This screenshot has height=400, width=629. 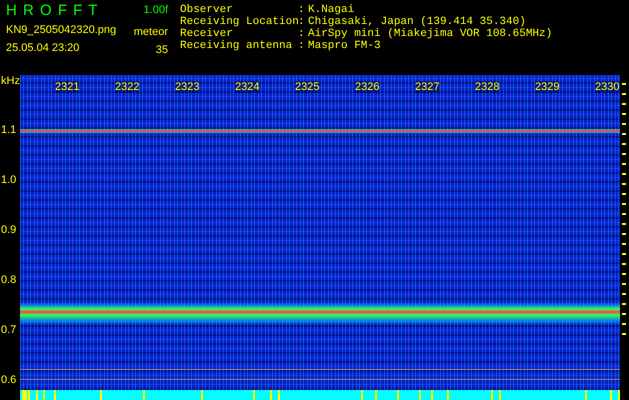 What do you see at coordinates (367, 87) in the screenshot?
I see `time-label: 2326` at bounding box center [367, 87].